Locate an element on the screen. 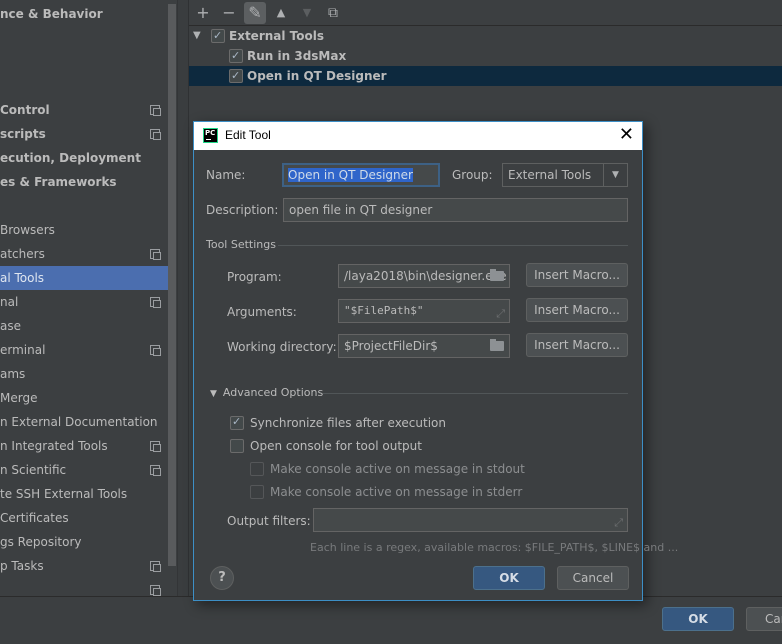 Image resolution: width=782 pixels, height=644 pixels. sidebar-scrollbar is located at coordinates (172, 285).